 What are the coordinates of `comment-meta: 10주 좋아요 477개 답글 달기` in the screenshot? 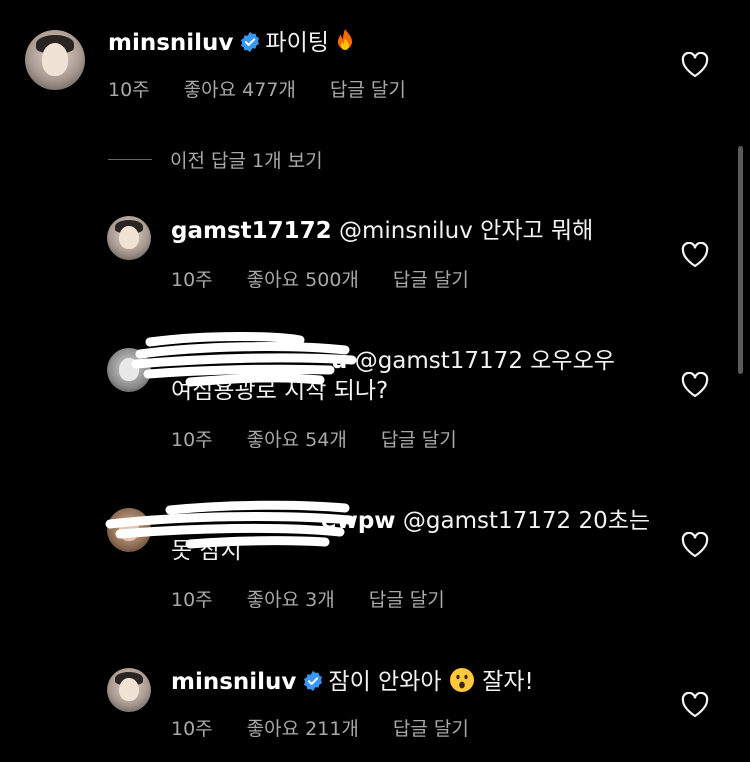 It's located at (274, 88).